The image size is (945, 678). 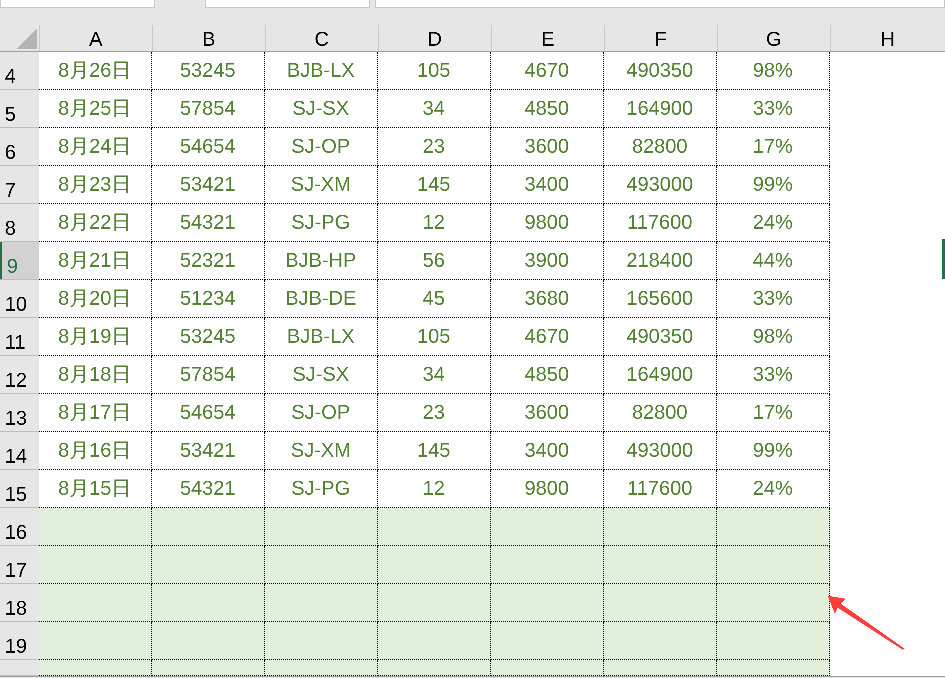 What do you see at coordinates (95, 109) in the screenshot?
I see `table-cell: 8月25日` at bounding box center [95, 109].